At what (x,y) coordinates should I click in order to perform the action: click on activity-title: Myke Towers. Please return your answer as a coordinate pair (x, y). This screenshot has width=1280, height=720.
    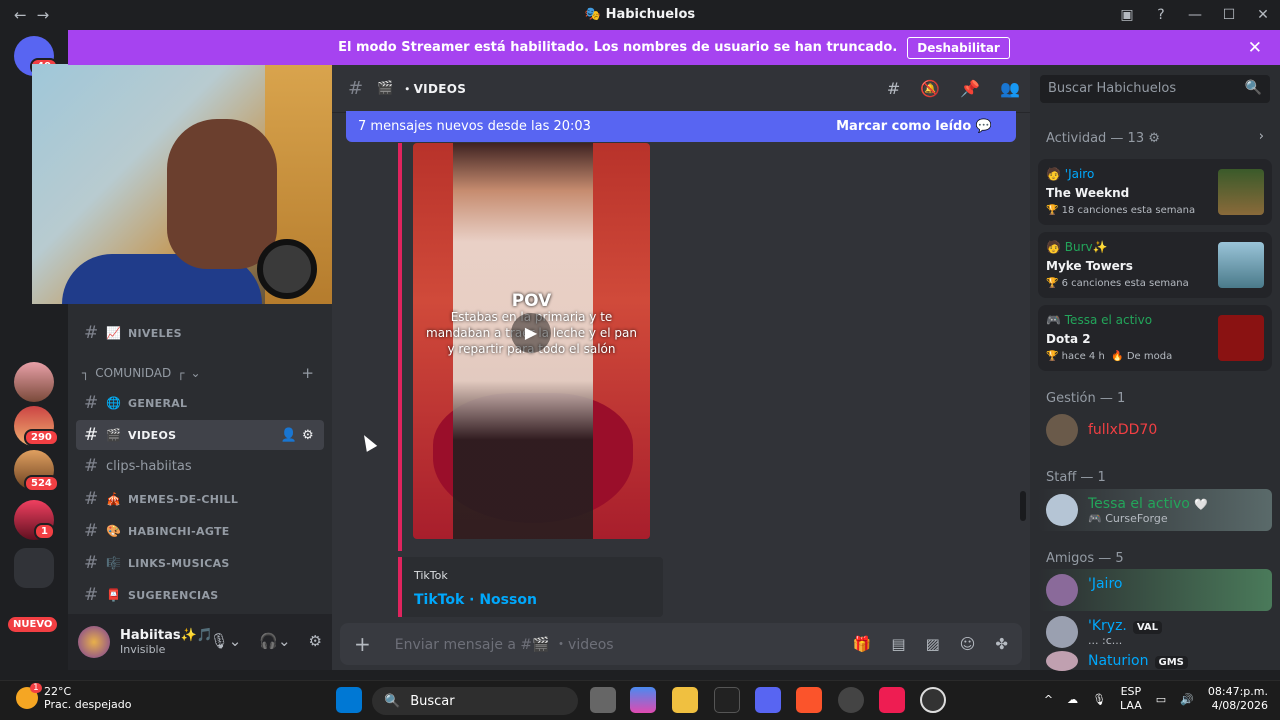
    Looking at the image, I should click on (1089, 266).